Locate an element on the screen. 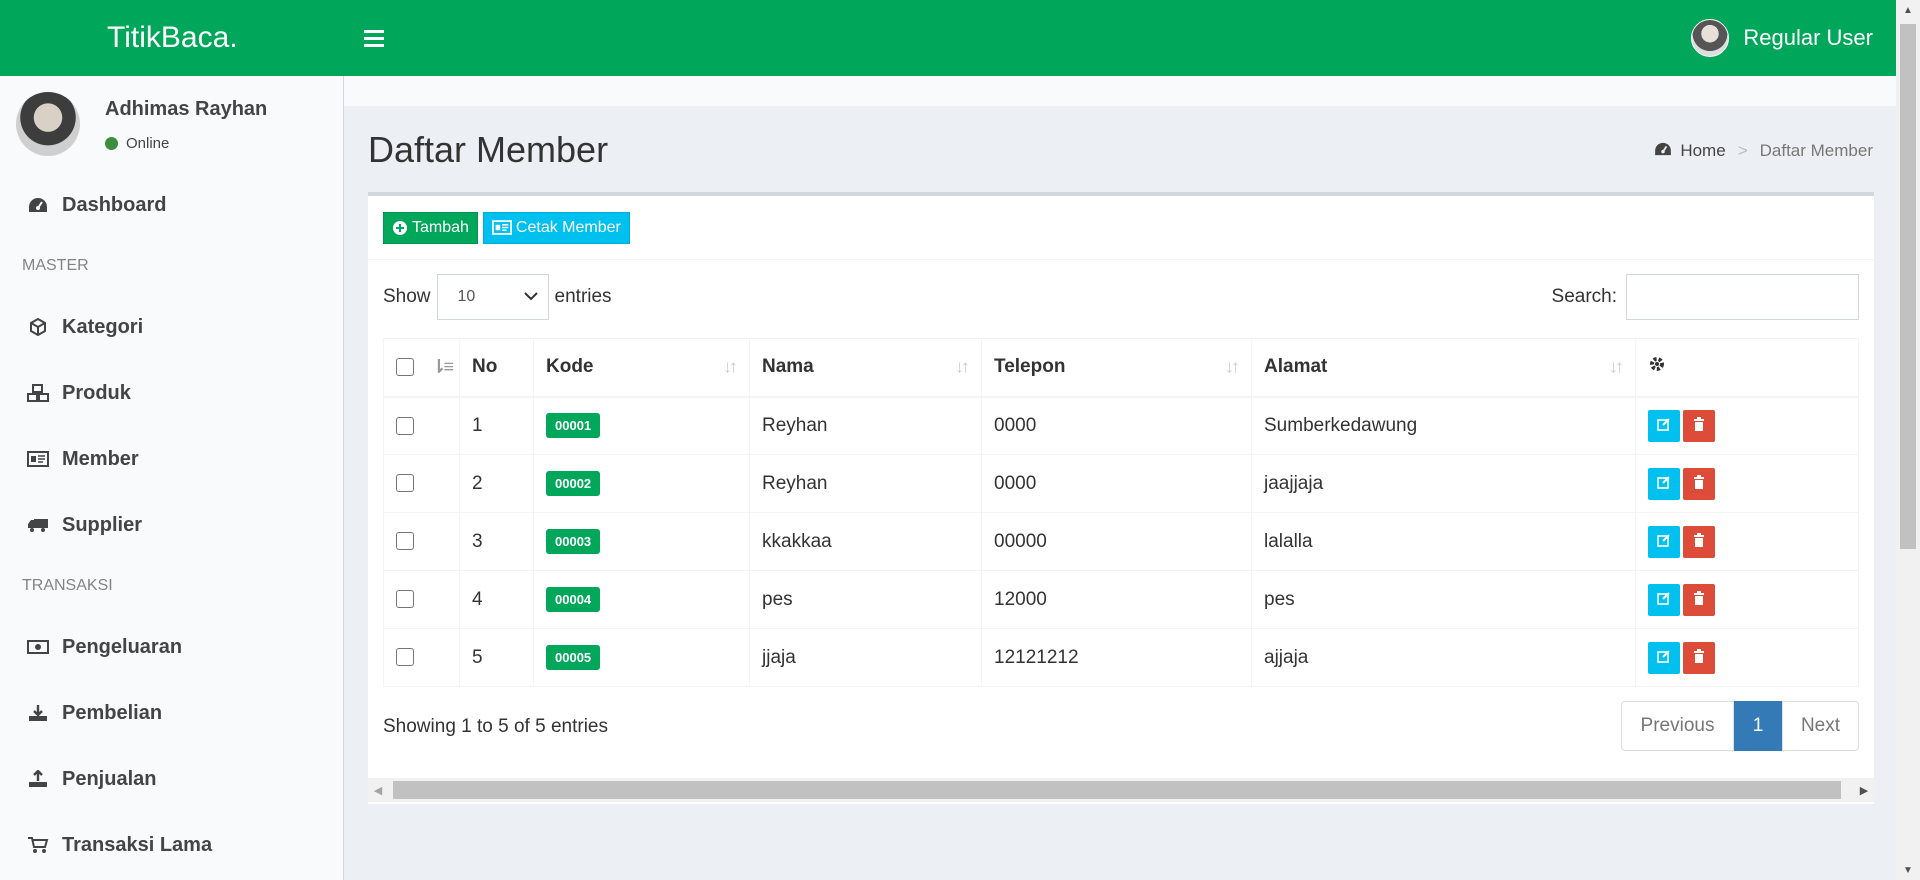 The height and width of the screenshot is (880, 1920). user-menu: Regular User is located at coordinates (1793, 38).